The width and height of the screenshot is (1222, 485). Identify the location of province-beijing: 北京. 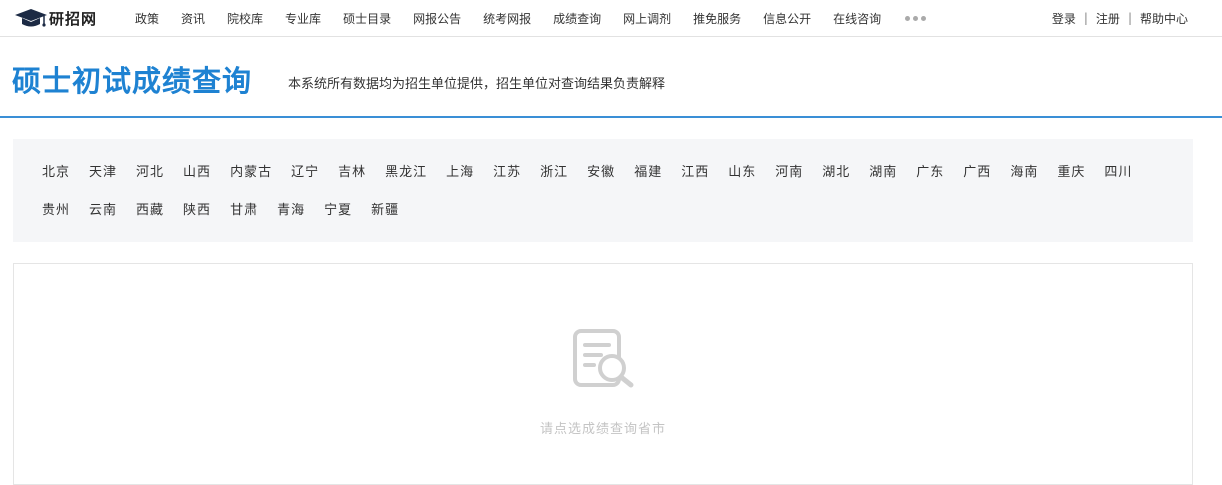
(56, 170).